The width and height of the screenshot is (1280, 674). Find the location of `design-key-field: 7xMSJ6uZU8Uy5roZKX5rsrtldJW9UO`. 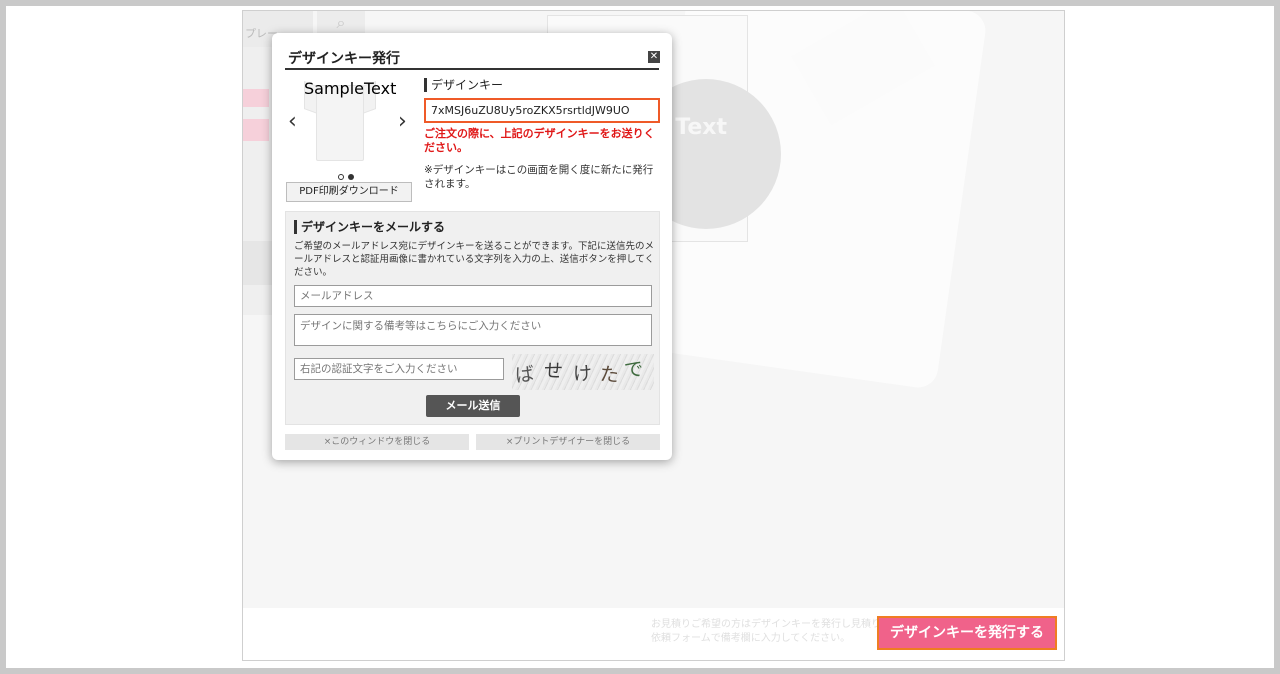

design-key-field: 7xMSJ6uZU8Uy5roZKX5rsrtldJW9UO is located at coordinates (542, 110).